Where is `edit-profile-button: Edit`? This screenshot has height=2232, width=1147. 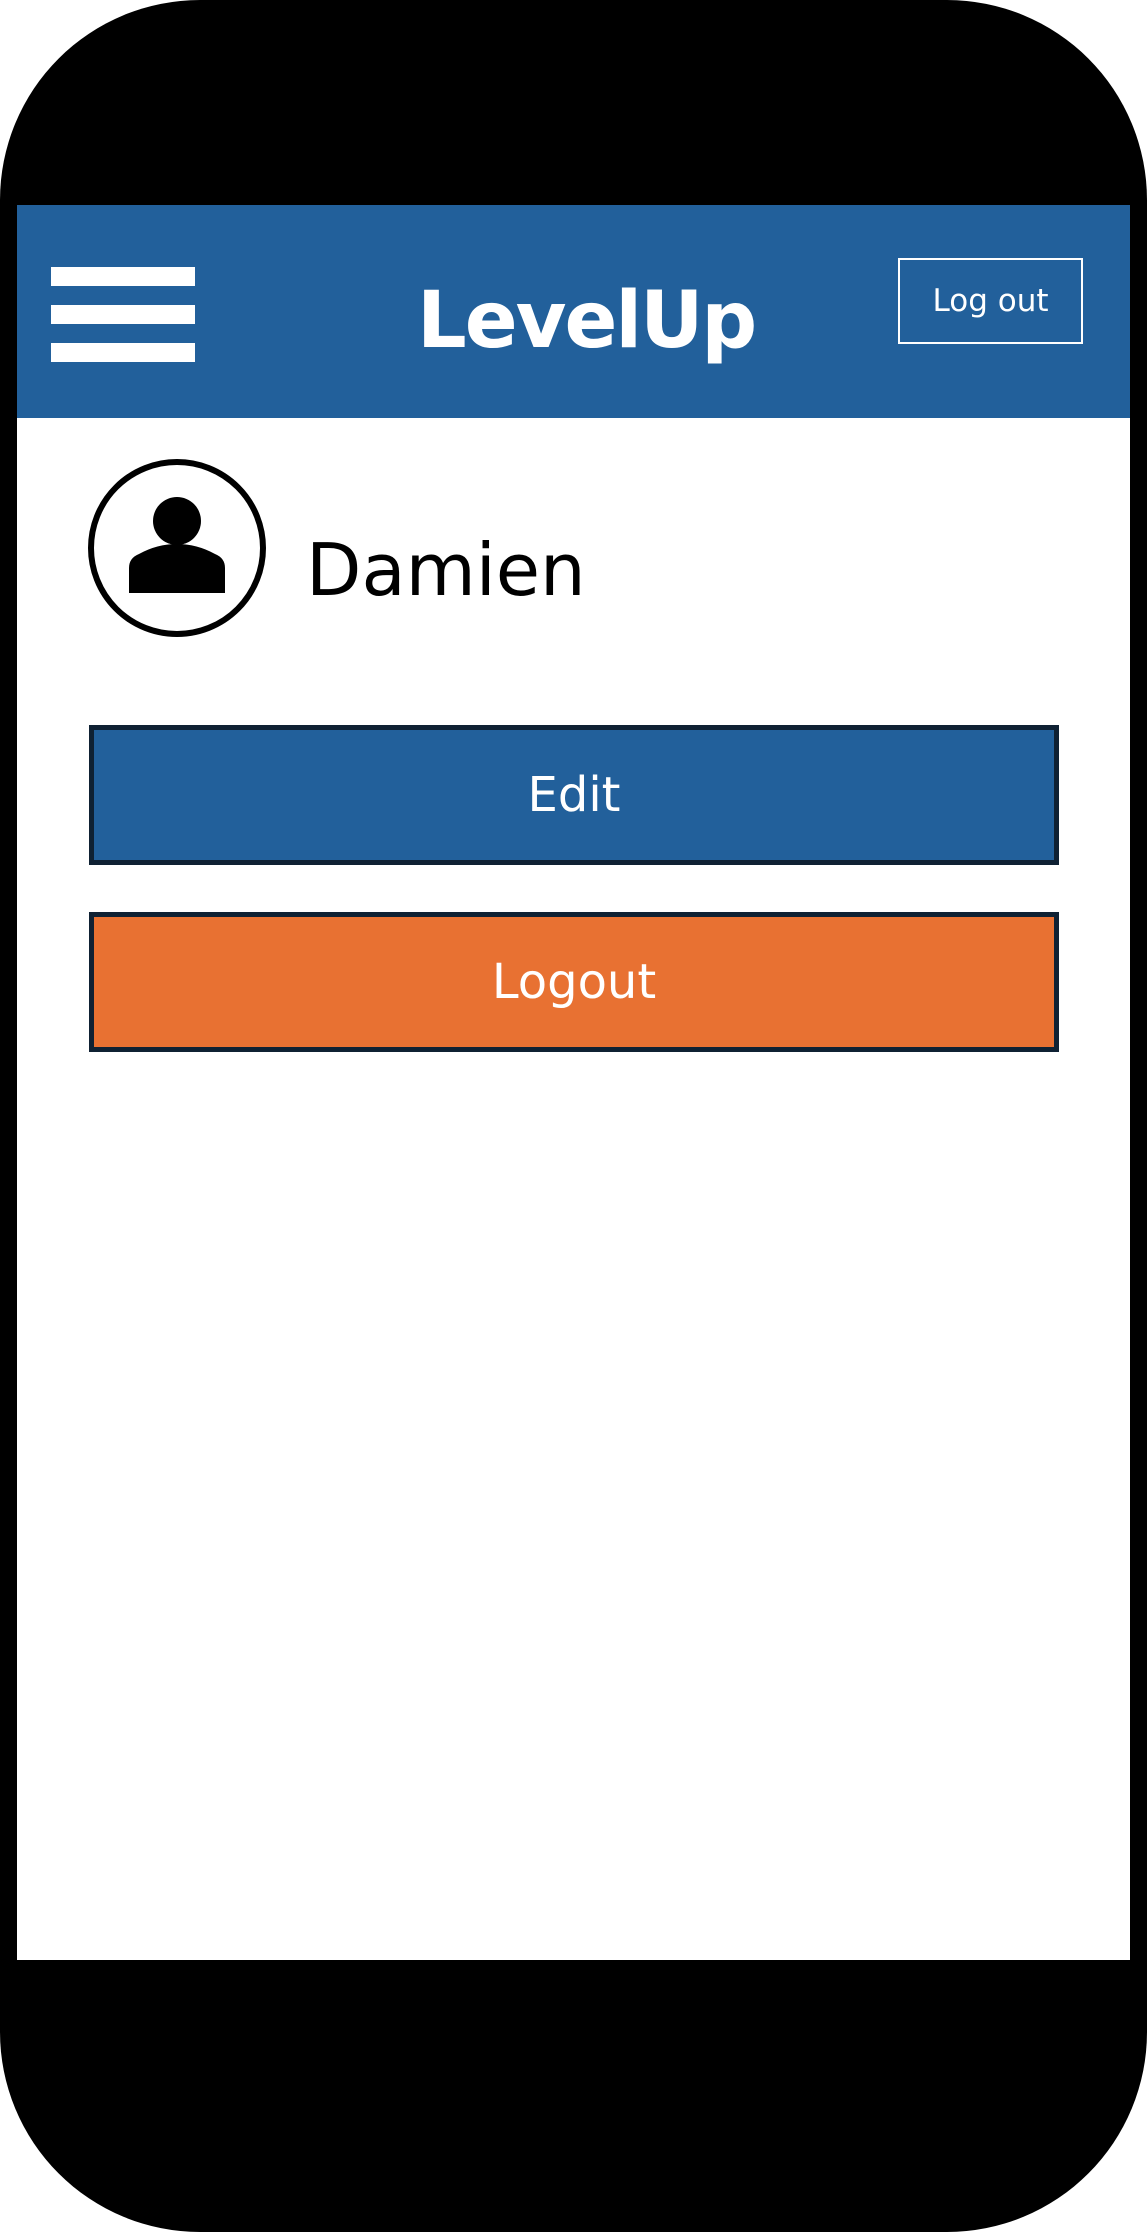 edit-profile-button: Edit is located at coordinates (574, 795).